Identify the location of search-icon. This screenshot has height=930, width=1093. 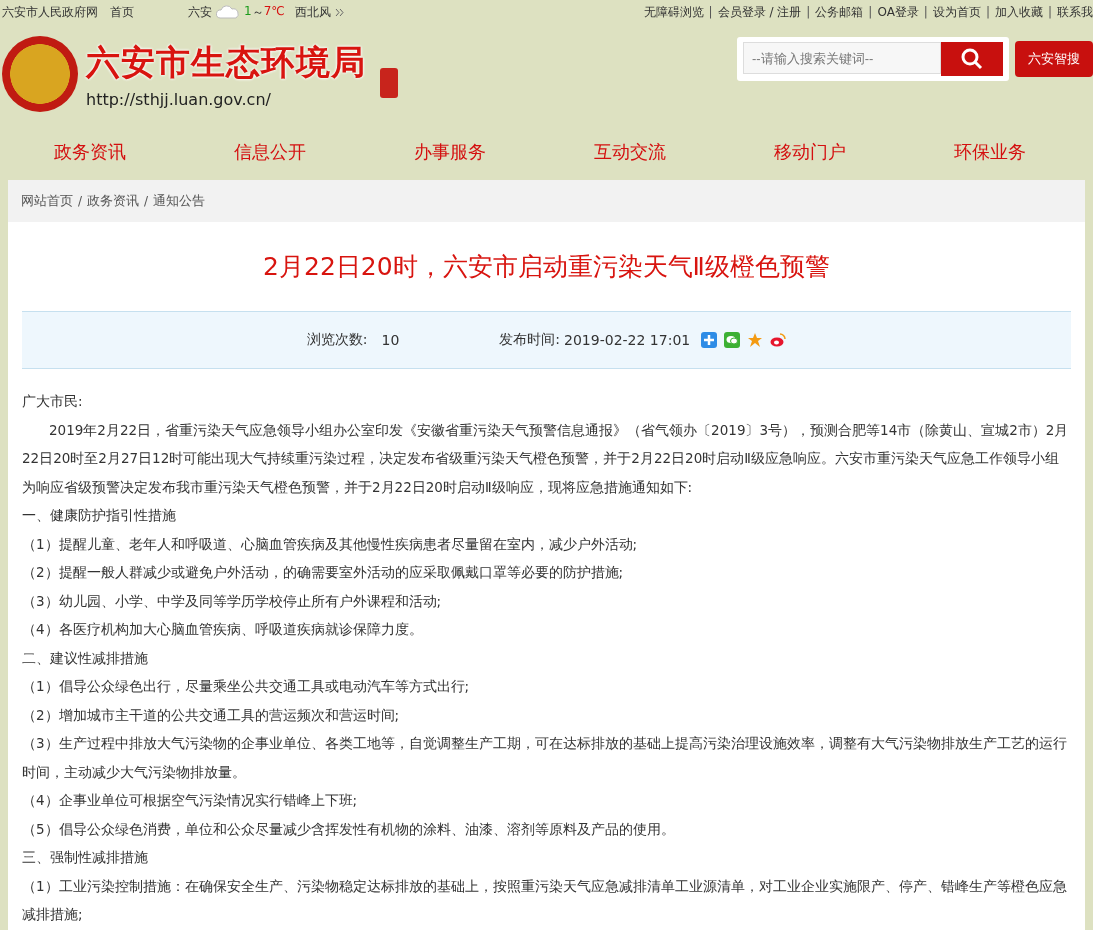
(972, 59).